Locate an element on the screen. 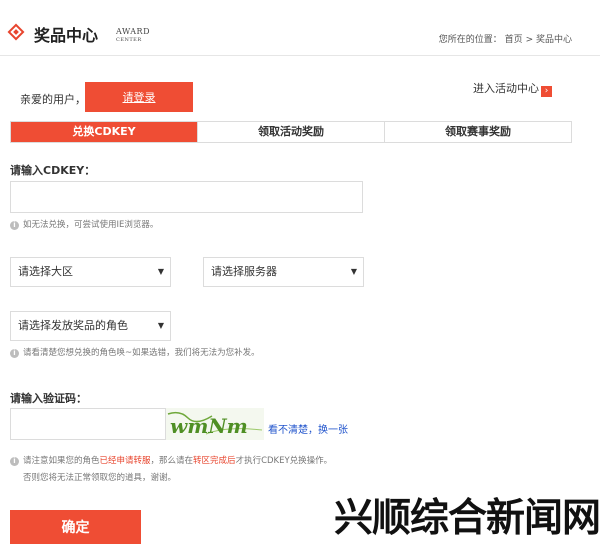  confirm-button: 确定 is located at coordinates (75, 527).